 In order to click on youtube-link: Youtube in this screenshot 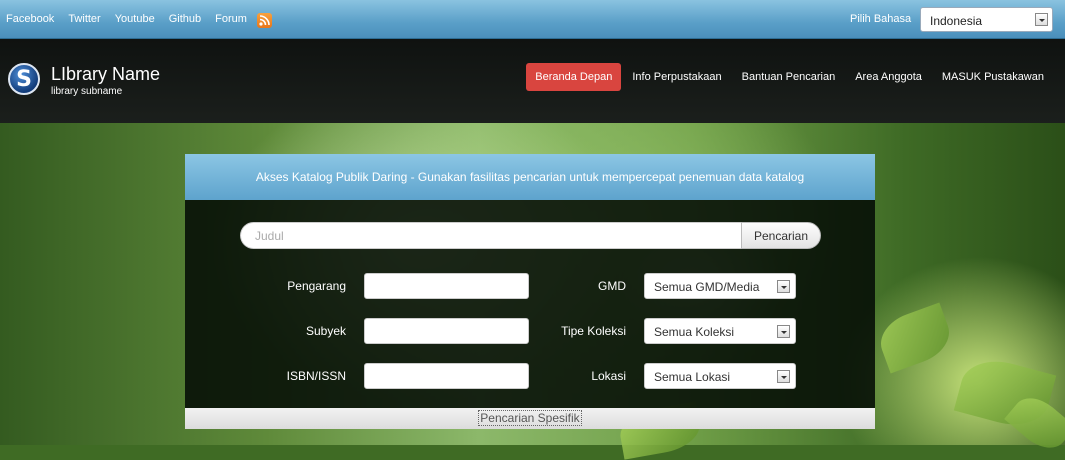, I will do `click(135, 19)`.